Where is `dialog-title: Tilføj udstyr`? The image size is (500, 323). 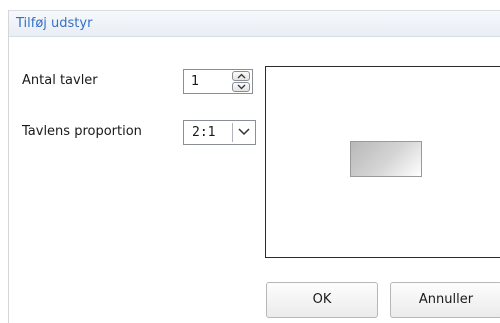 dialog-title: Tilføj udstyr is located at coordinates (54, 23).